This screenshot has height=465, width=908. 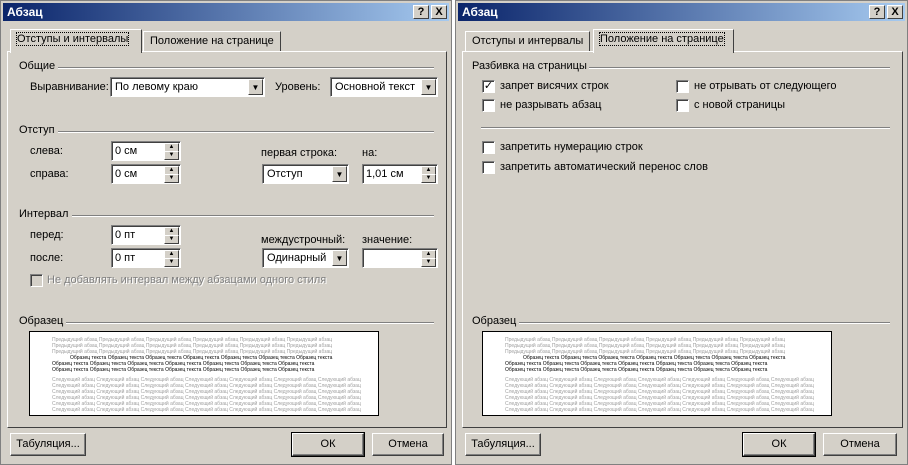 I want to click on indent-by-spinner: 1,01 см ▲ ▼, so click(x=400, y=174).